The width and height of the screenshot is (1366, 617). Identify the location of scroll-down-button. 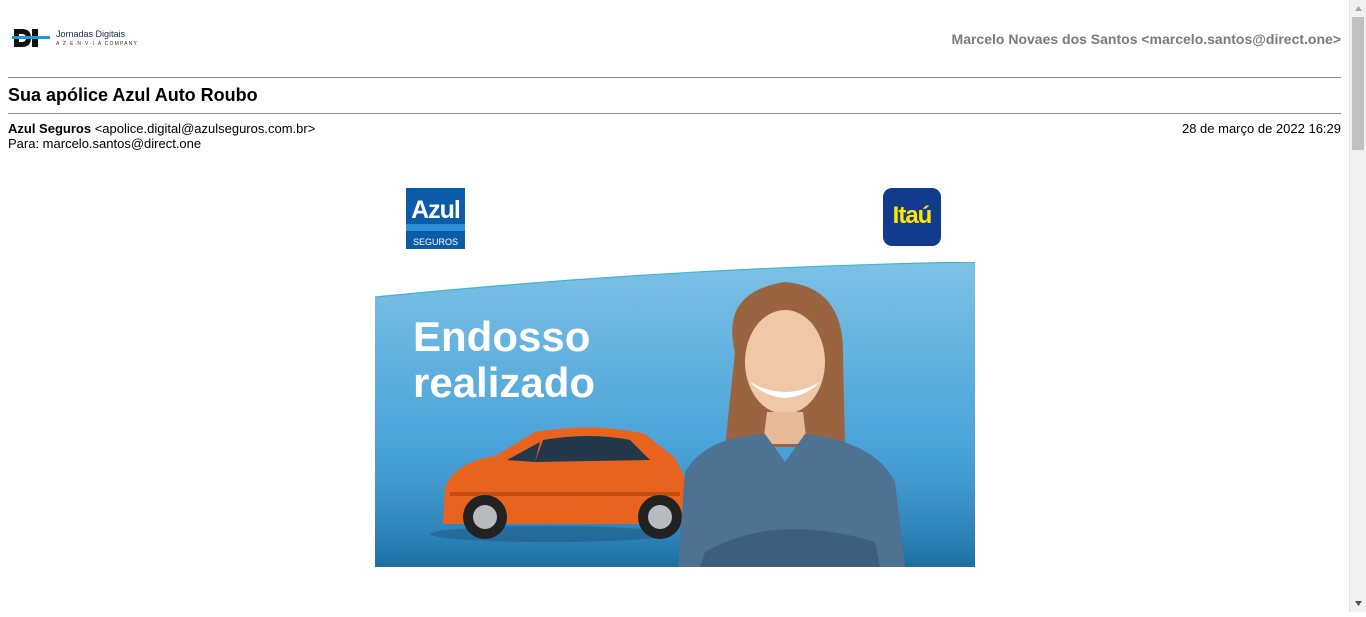
(1358, 603).